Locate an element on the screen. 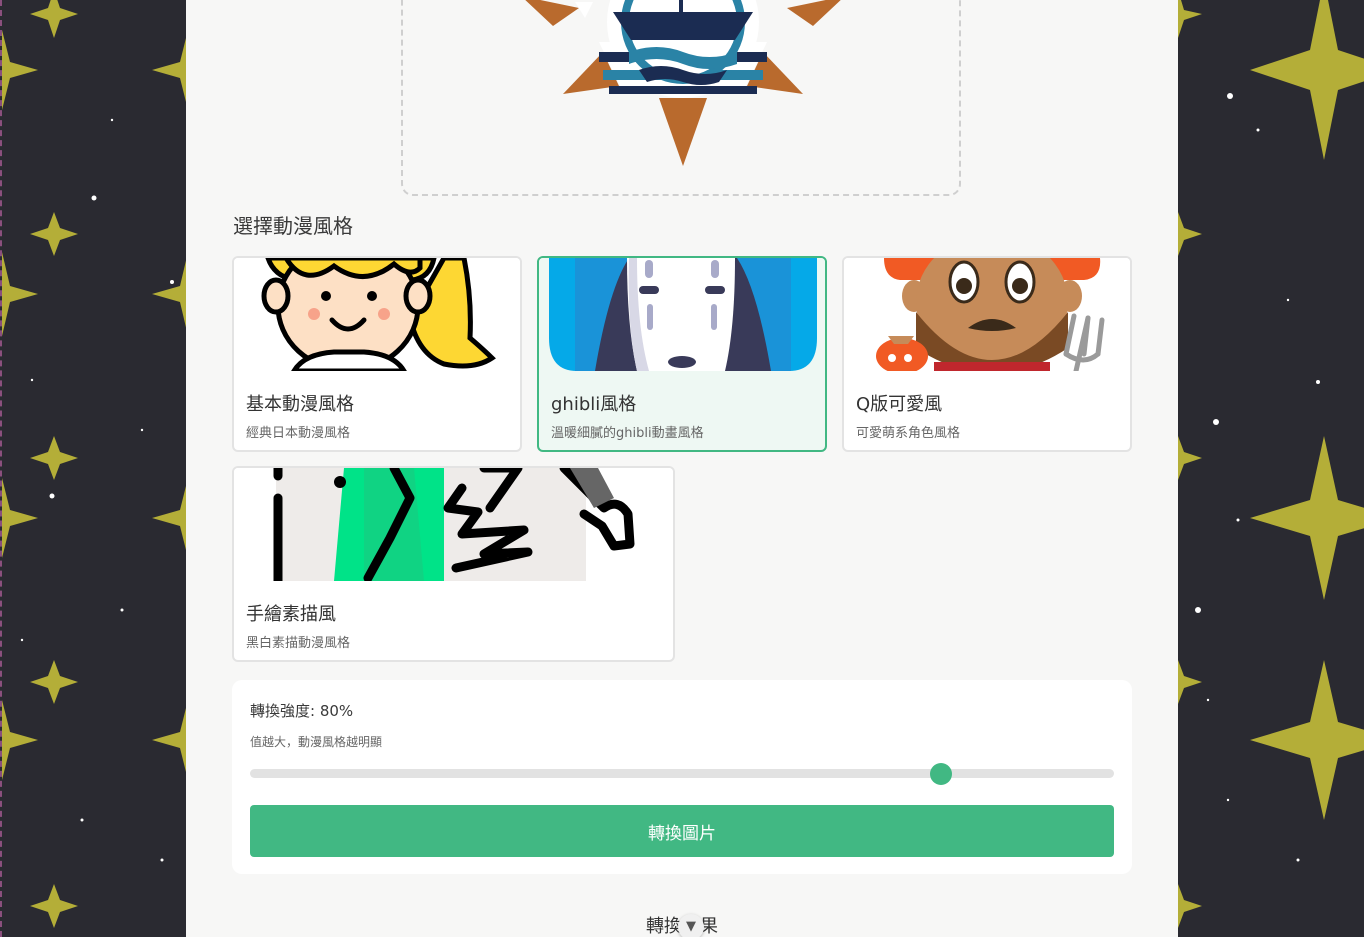 This screenshot has height=937, width=1364. chevron-down-icon: ▼ is located at coordinates (691, 926).